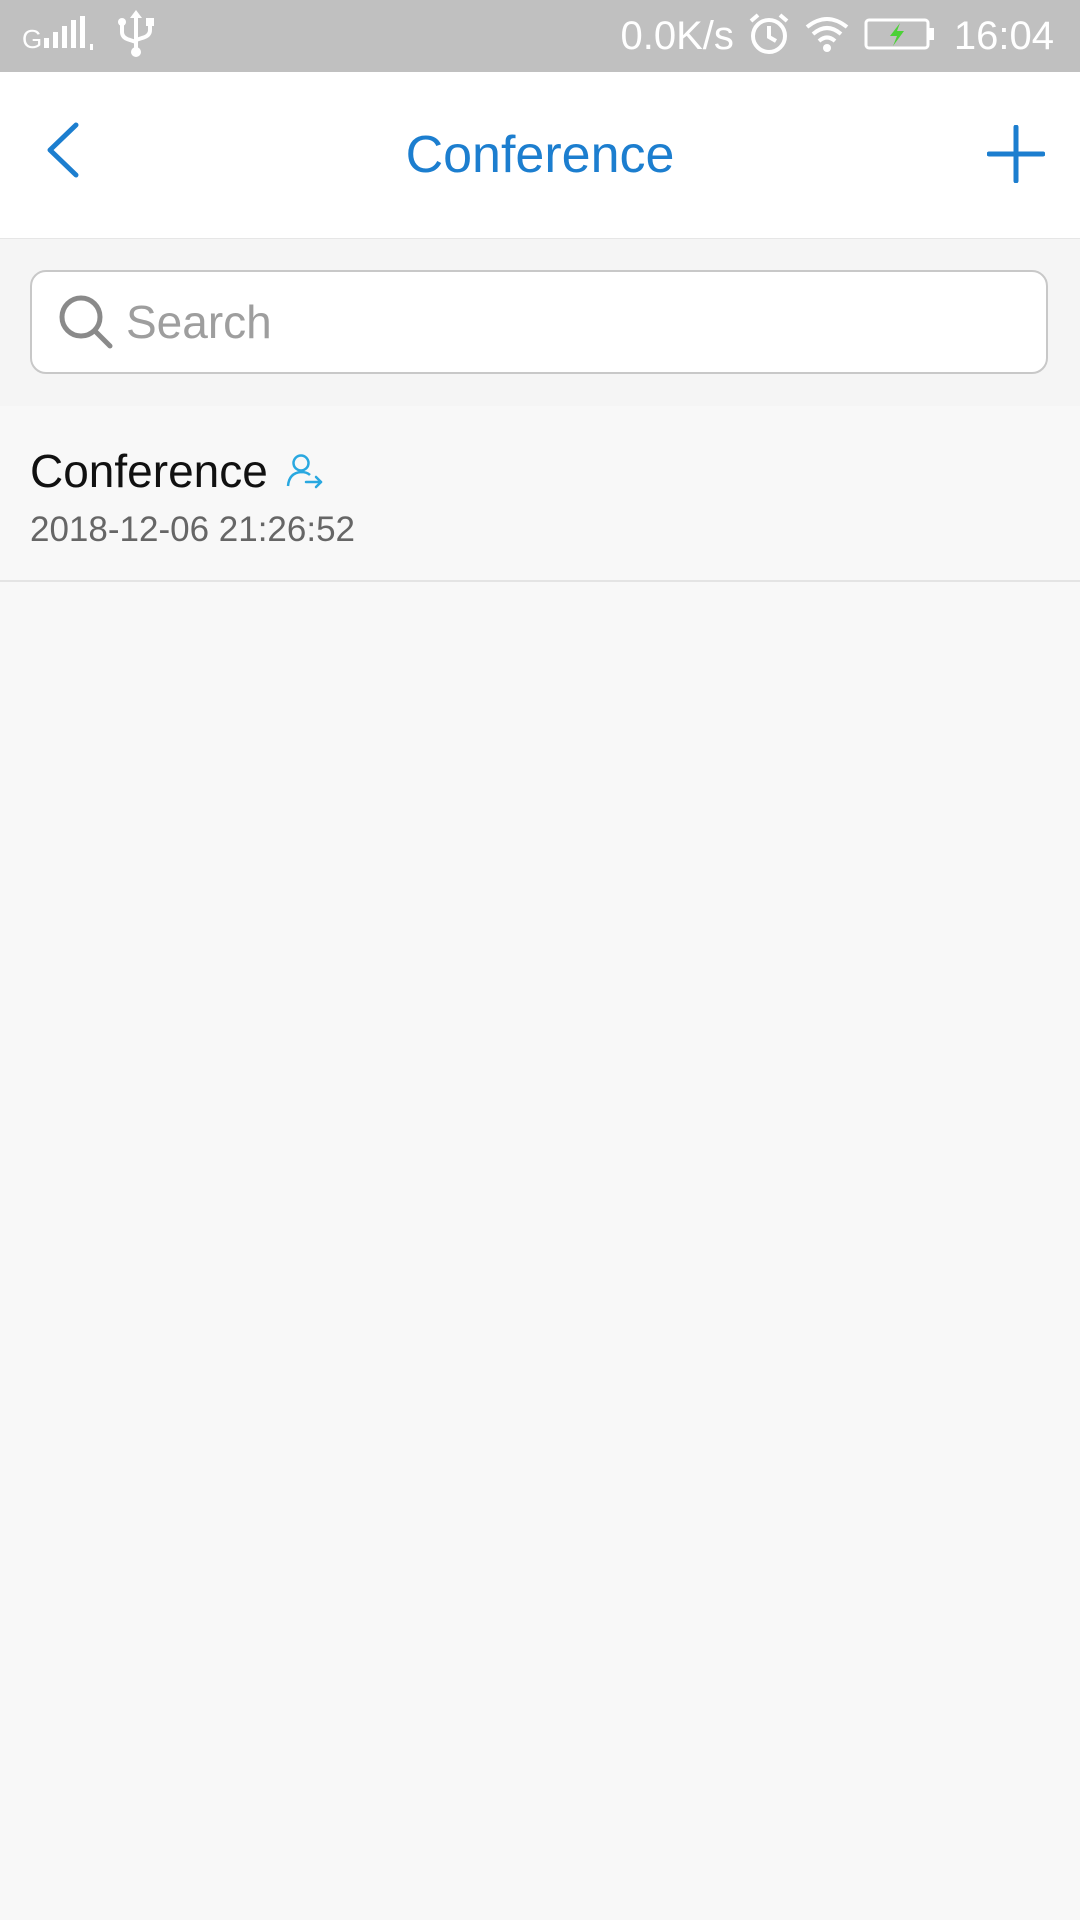  Describe the element at coordinates (192, 529) in the screenshot. I see `conference-time: 2018-12-06 21:26:52` at that location.